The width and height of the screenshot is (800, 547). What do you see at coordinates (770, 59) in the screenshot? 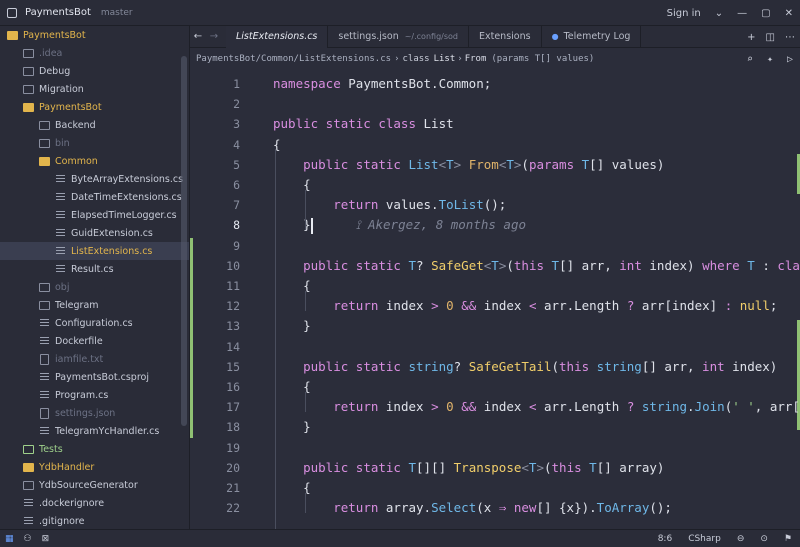
I see `assistant-icon: ✦` at bounding box center [770, 59].